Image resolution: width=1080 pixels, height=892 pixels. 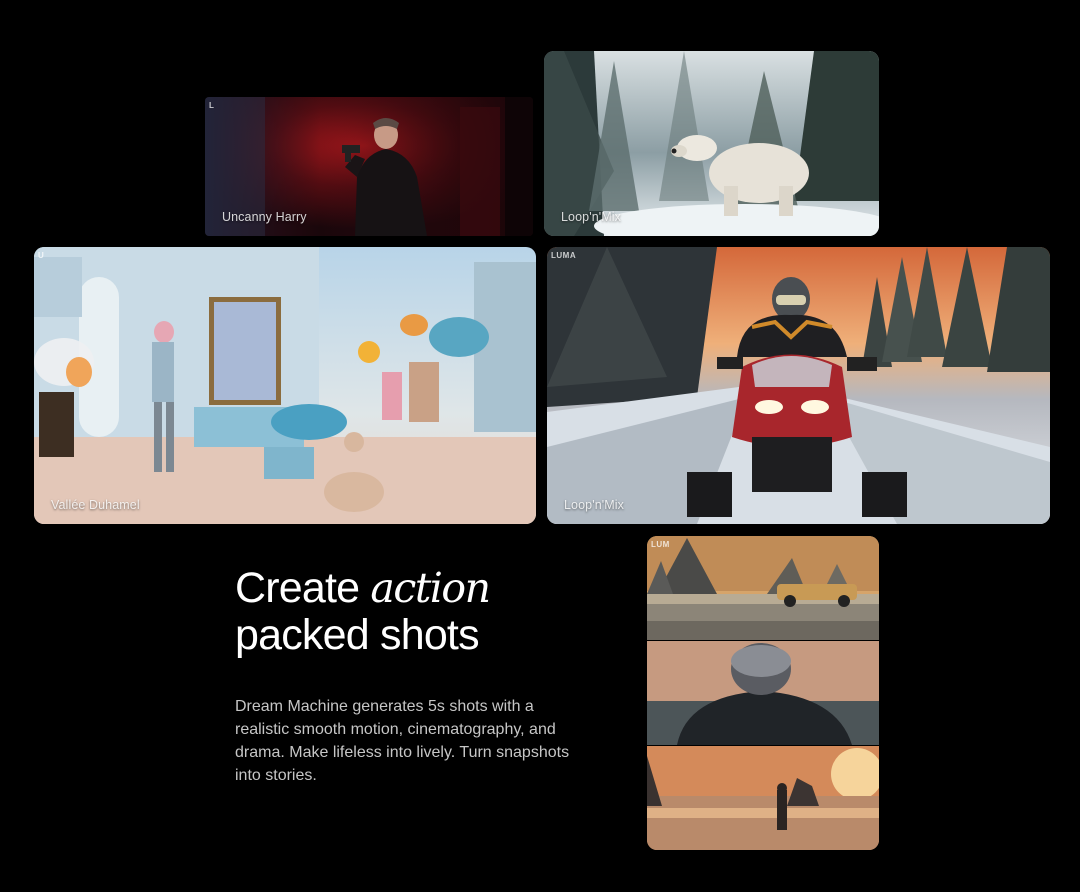 What do you see at coordinates (763, 798) in the screenshot?
I see `triptych-panel-sunset` at bounding box center [763, 798].